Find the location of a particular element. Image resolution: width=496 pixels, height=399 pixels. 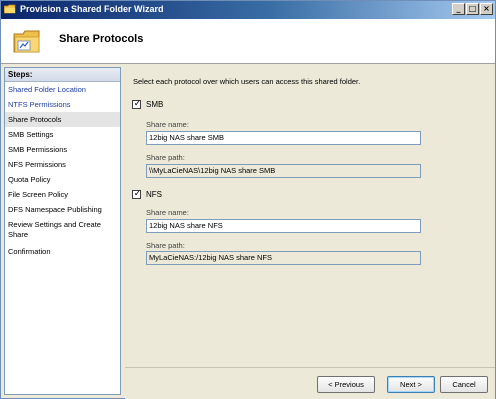

nfs-share-path-label: Share path: is located at coordinates (165, 245).